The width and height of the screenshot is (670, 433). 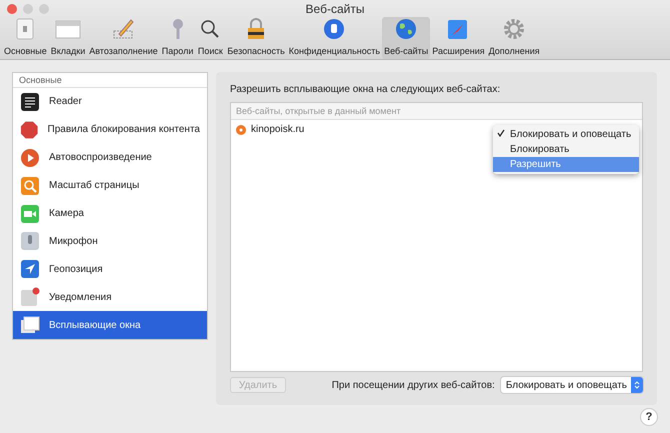 What do you see at coordinates (68, 38) in the screenshot?
I see `toolbar-tab: Вкладки` at bounding box center [68, 38].